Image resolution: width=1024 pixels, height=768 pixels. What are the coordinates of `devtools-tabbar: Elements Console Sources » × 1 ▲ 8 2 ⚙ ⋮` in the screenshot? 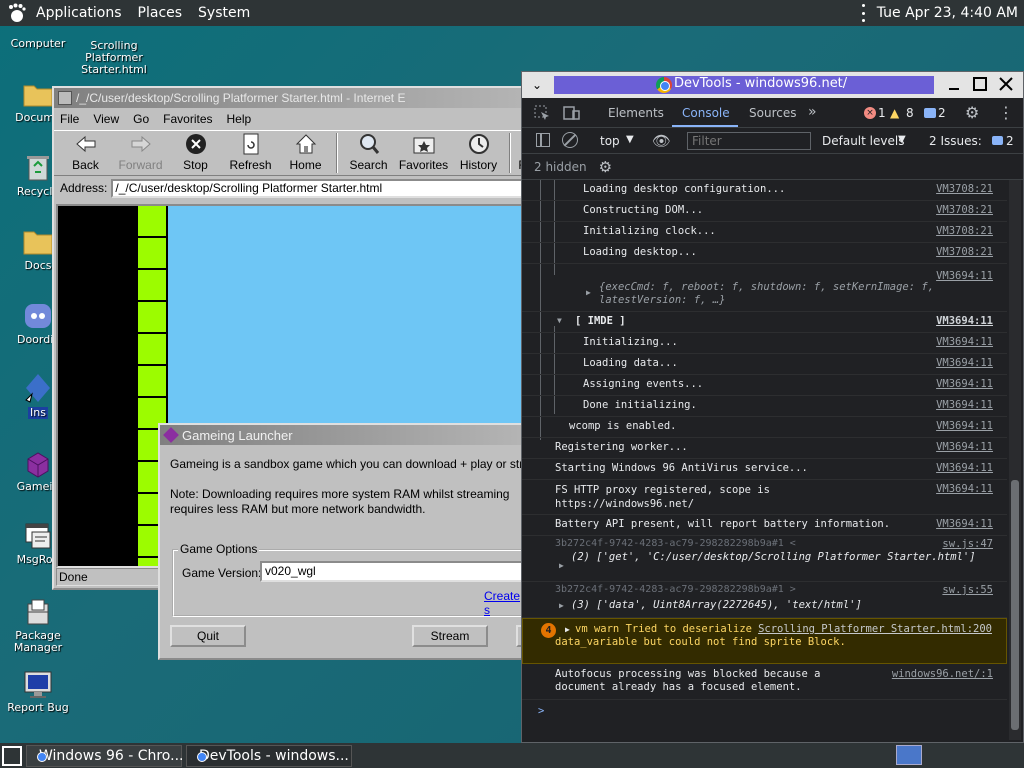 It's located at (772, 113).